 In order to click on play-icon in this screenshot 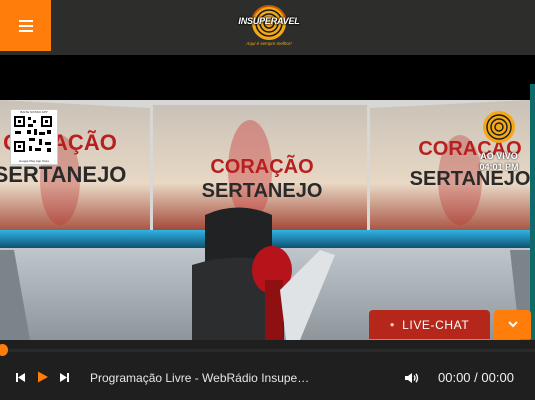, I will do `click(43, 377)`.